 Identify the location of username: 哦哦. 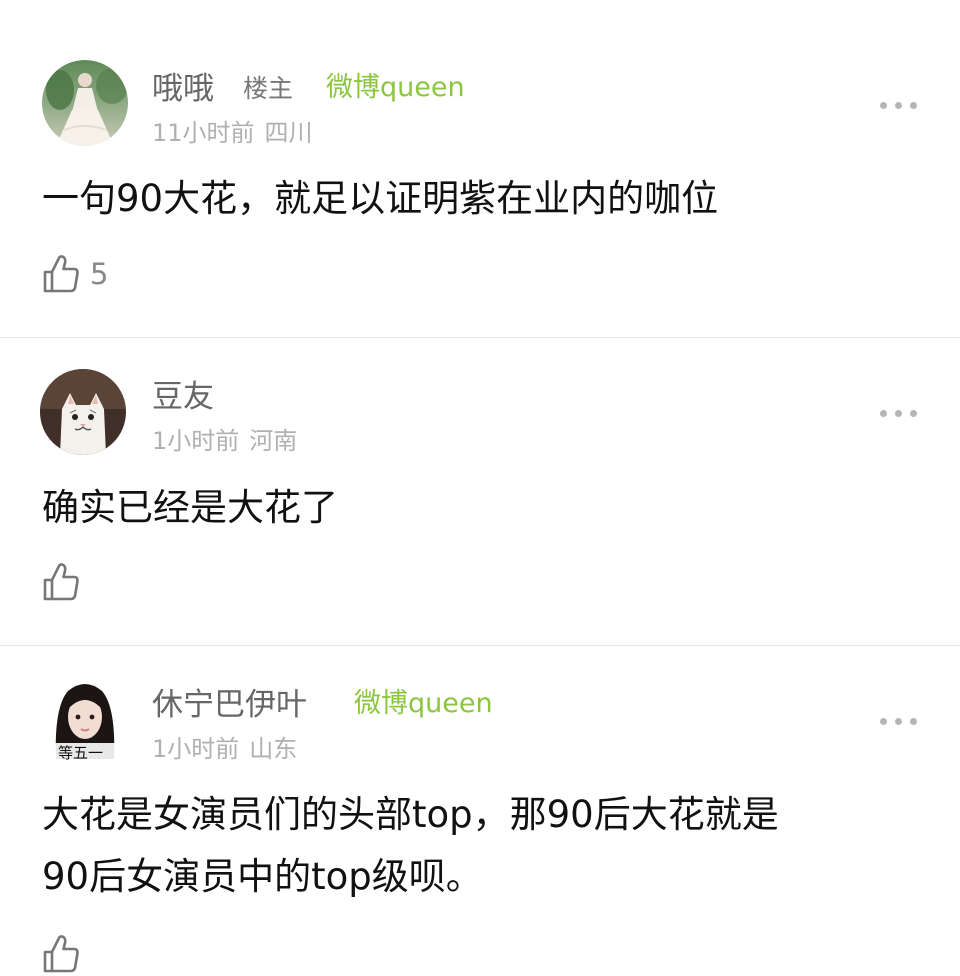
(183, 89).